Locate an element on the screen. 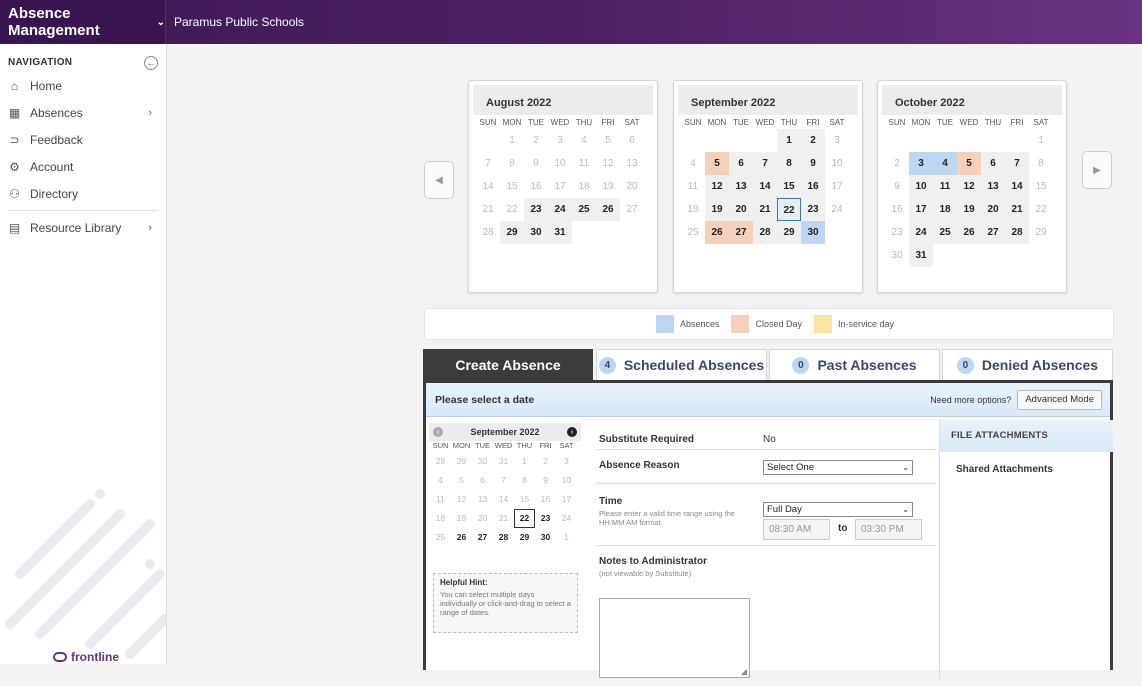 The width and height of the screenshot is (1142, 686). mini-calendar-day: 27 is located at coordinates (482, 537).